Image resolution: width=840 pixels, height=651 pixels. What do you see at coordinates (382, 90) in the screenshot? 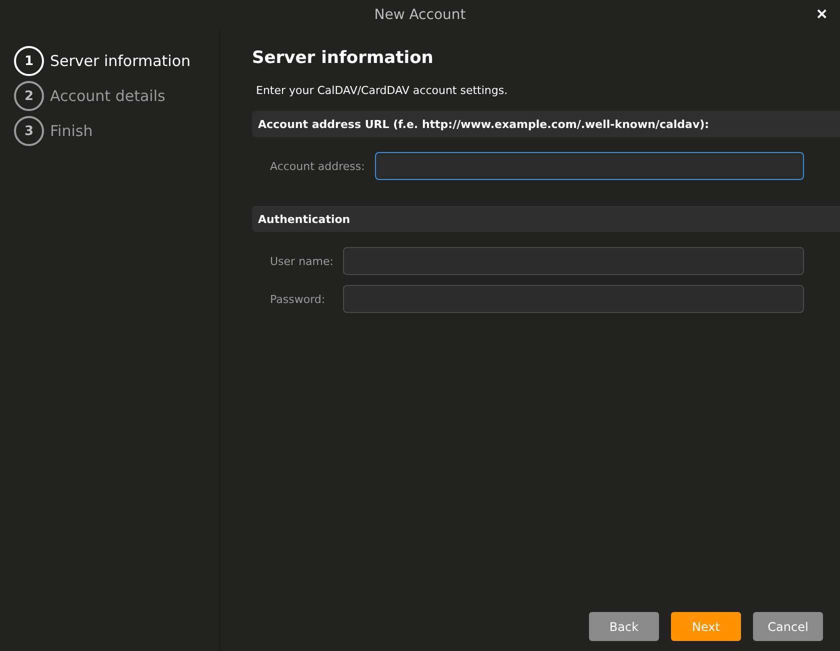
I see `intro-text: Enter your CalDAV/CardDAV account settings.` at bounding box center [382, 90].